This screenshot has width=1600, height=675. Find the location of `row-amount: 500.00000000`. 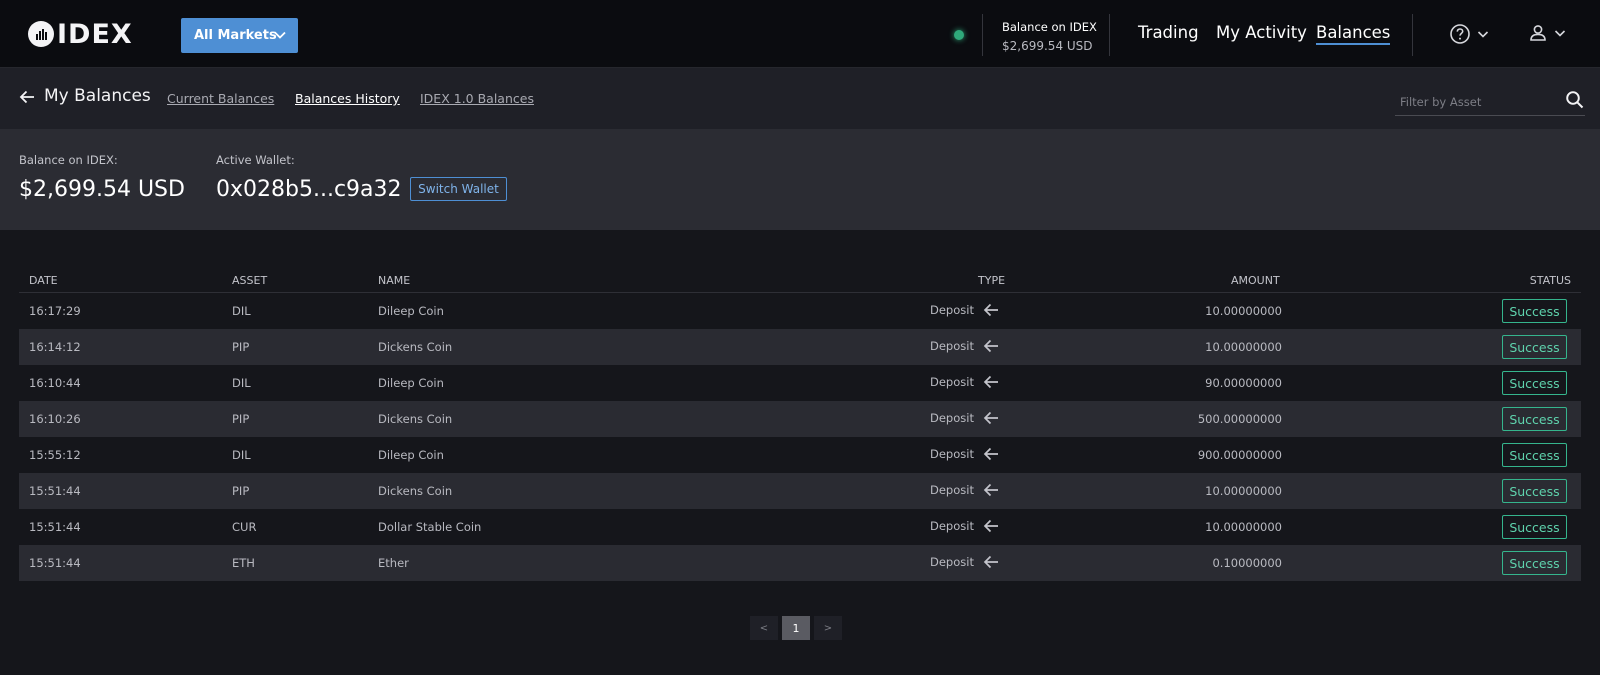

row-amount: 500.00000000 is located at coordinates (1239, 419).